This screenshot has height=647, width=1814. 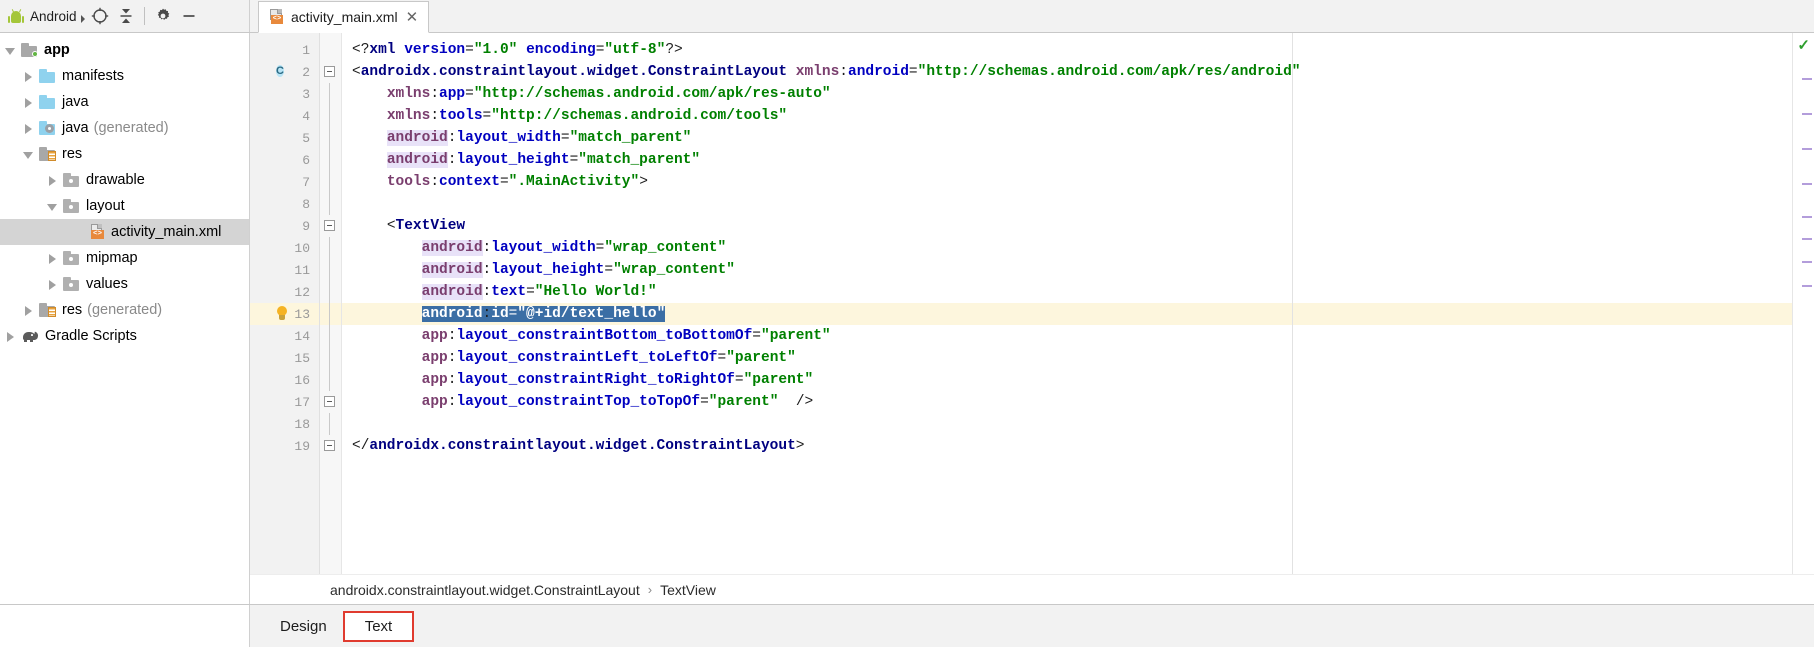 What do you see at coordinates (93, 75) in the screenshot?
I see `tree-item-label: manifests` at bounding box center [93, 75].